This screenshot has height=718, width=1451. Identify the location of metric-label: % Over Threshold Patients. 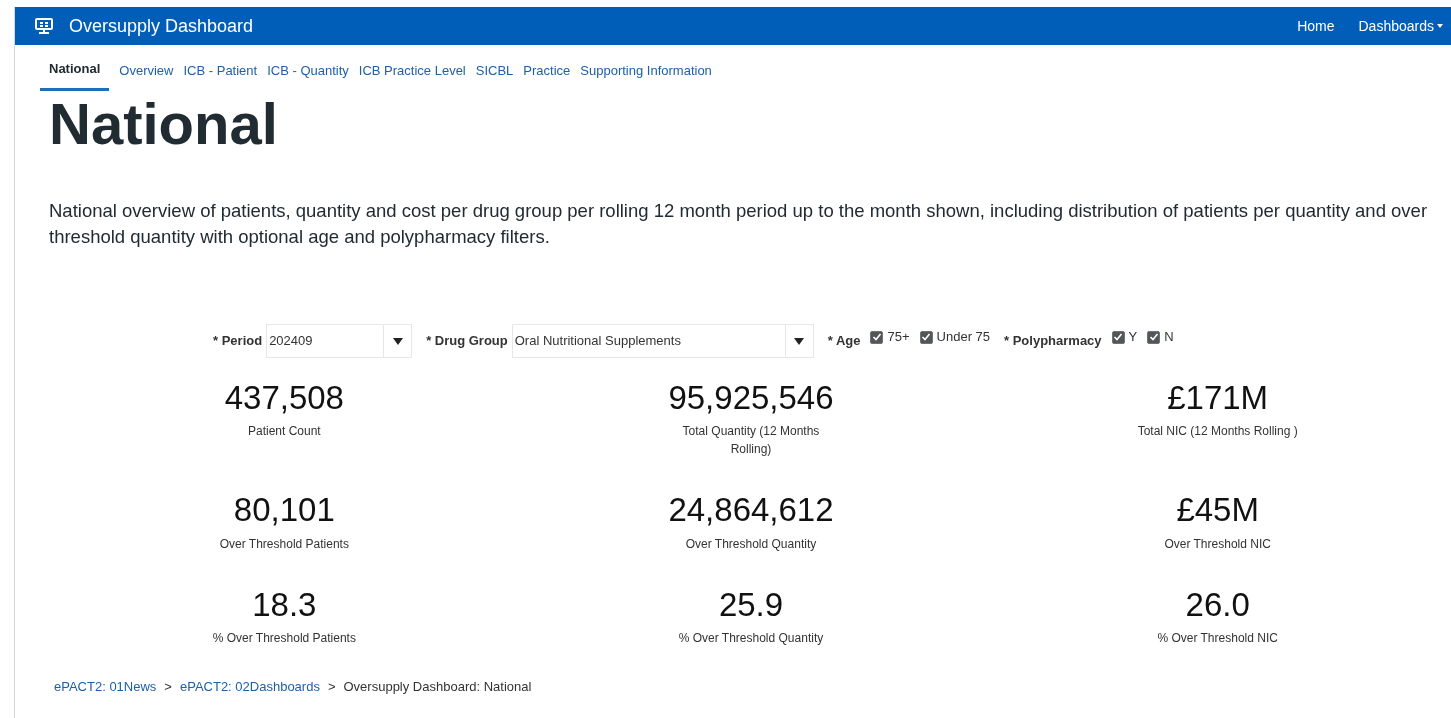
(284, 638).